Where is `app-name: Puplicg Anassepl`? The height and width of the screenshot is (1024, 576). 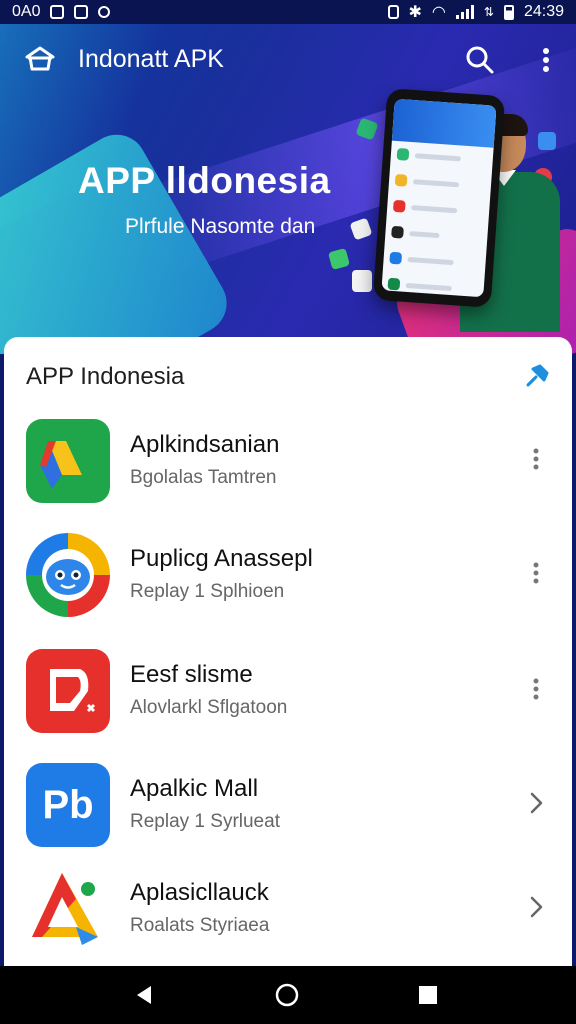
app-name: Puplicg Anassepl is located at coordinates (221, 558).